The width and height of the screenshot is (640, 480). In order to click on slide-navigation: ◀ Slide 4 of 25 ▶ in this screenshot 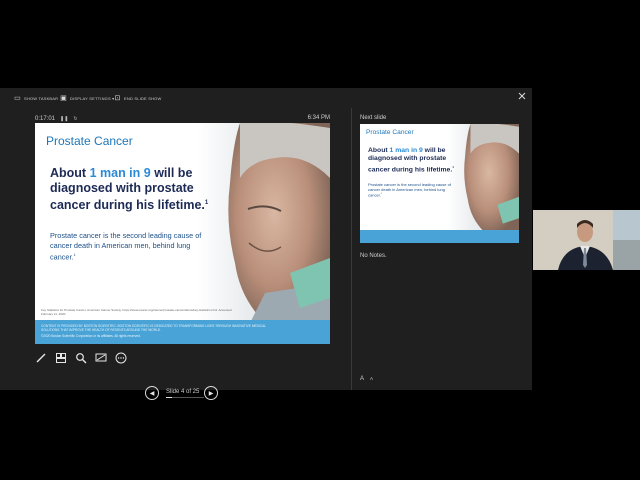, I will do `click(185, 394)`.